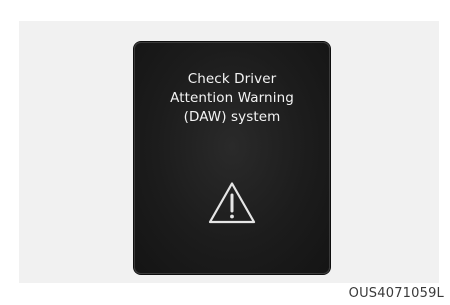  Describe the element at coordinates (232, 203) in the screenshot. I see `warning-triangle-icon` at that location.